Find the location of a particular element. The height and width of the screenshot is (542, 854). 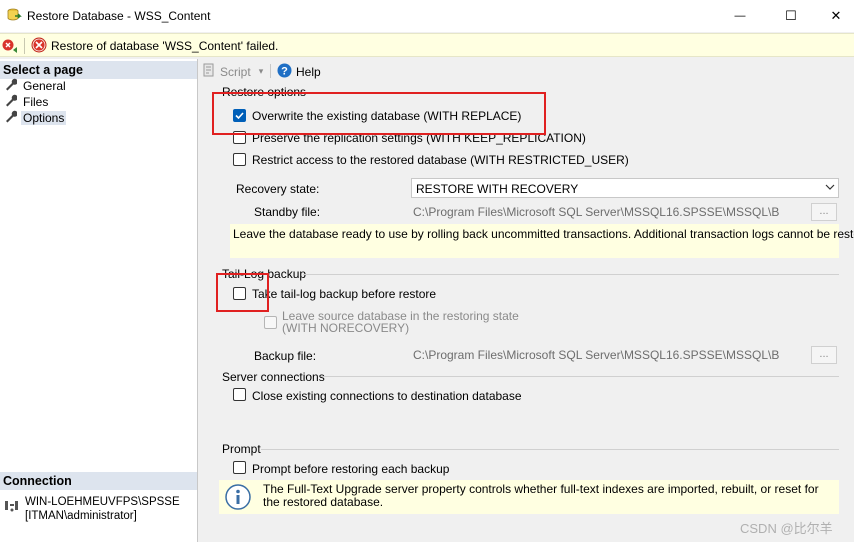

recovery-state-value: RESTORE WITH RECOVERY is located at coordinates (497, 189).